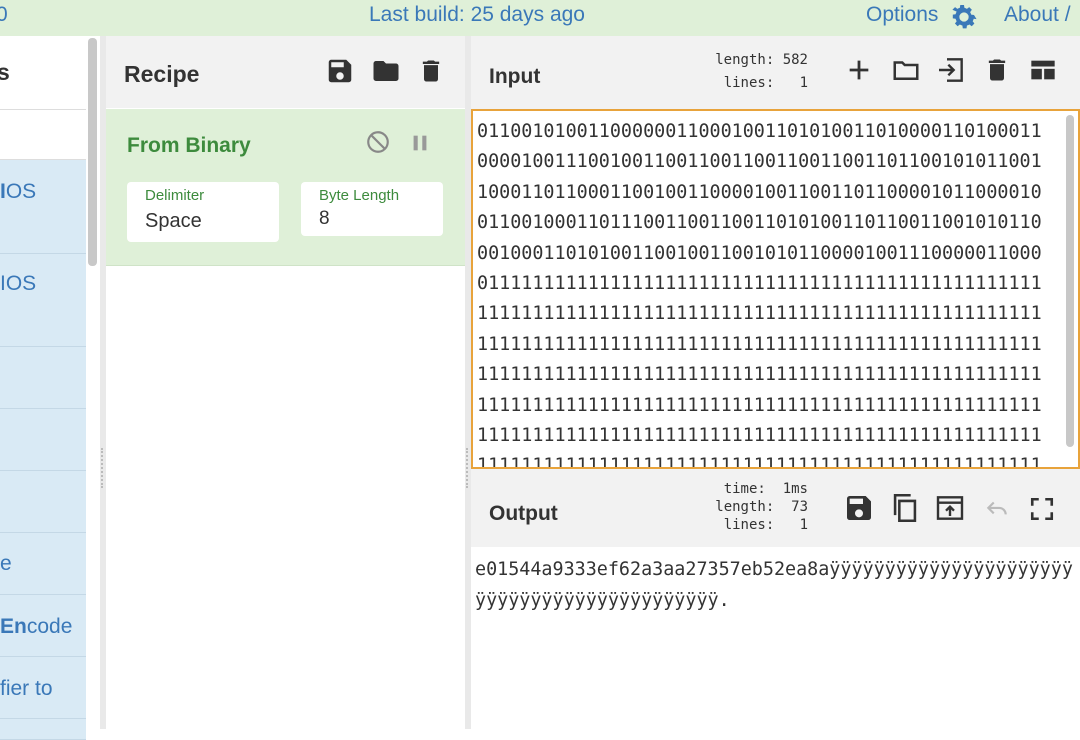  I want to click on input-title: Input, so click(515, 76).